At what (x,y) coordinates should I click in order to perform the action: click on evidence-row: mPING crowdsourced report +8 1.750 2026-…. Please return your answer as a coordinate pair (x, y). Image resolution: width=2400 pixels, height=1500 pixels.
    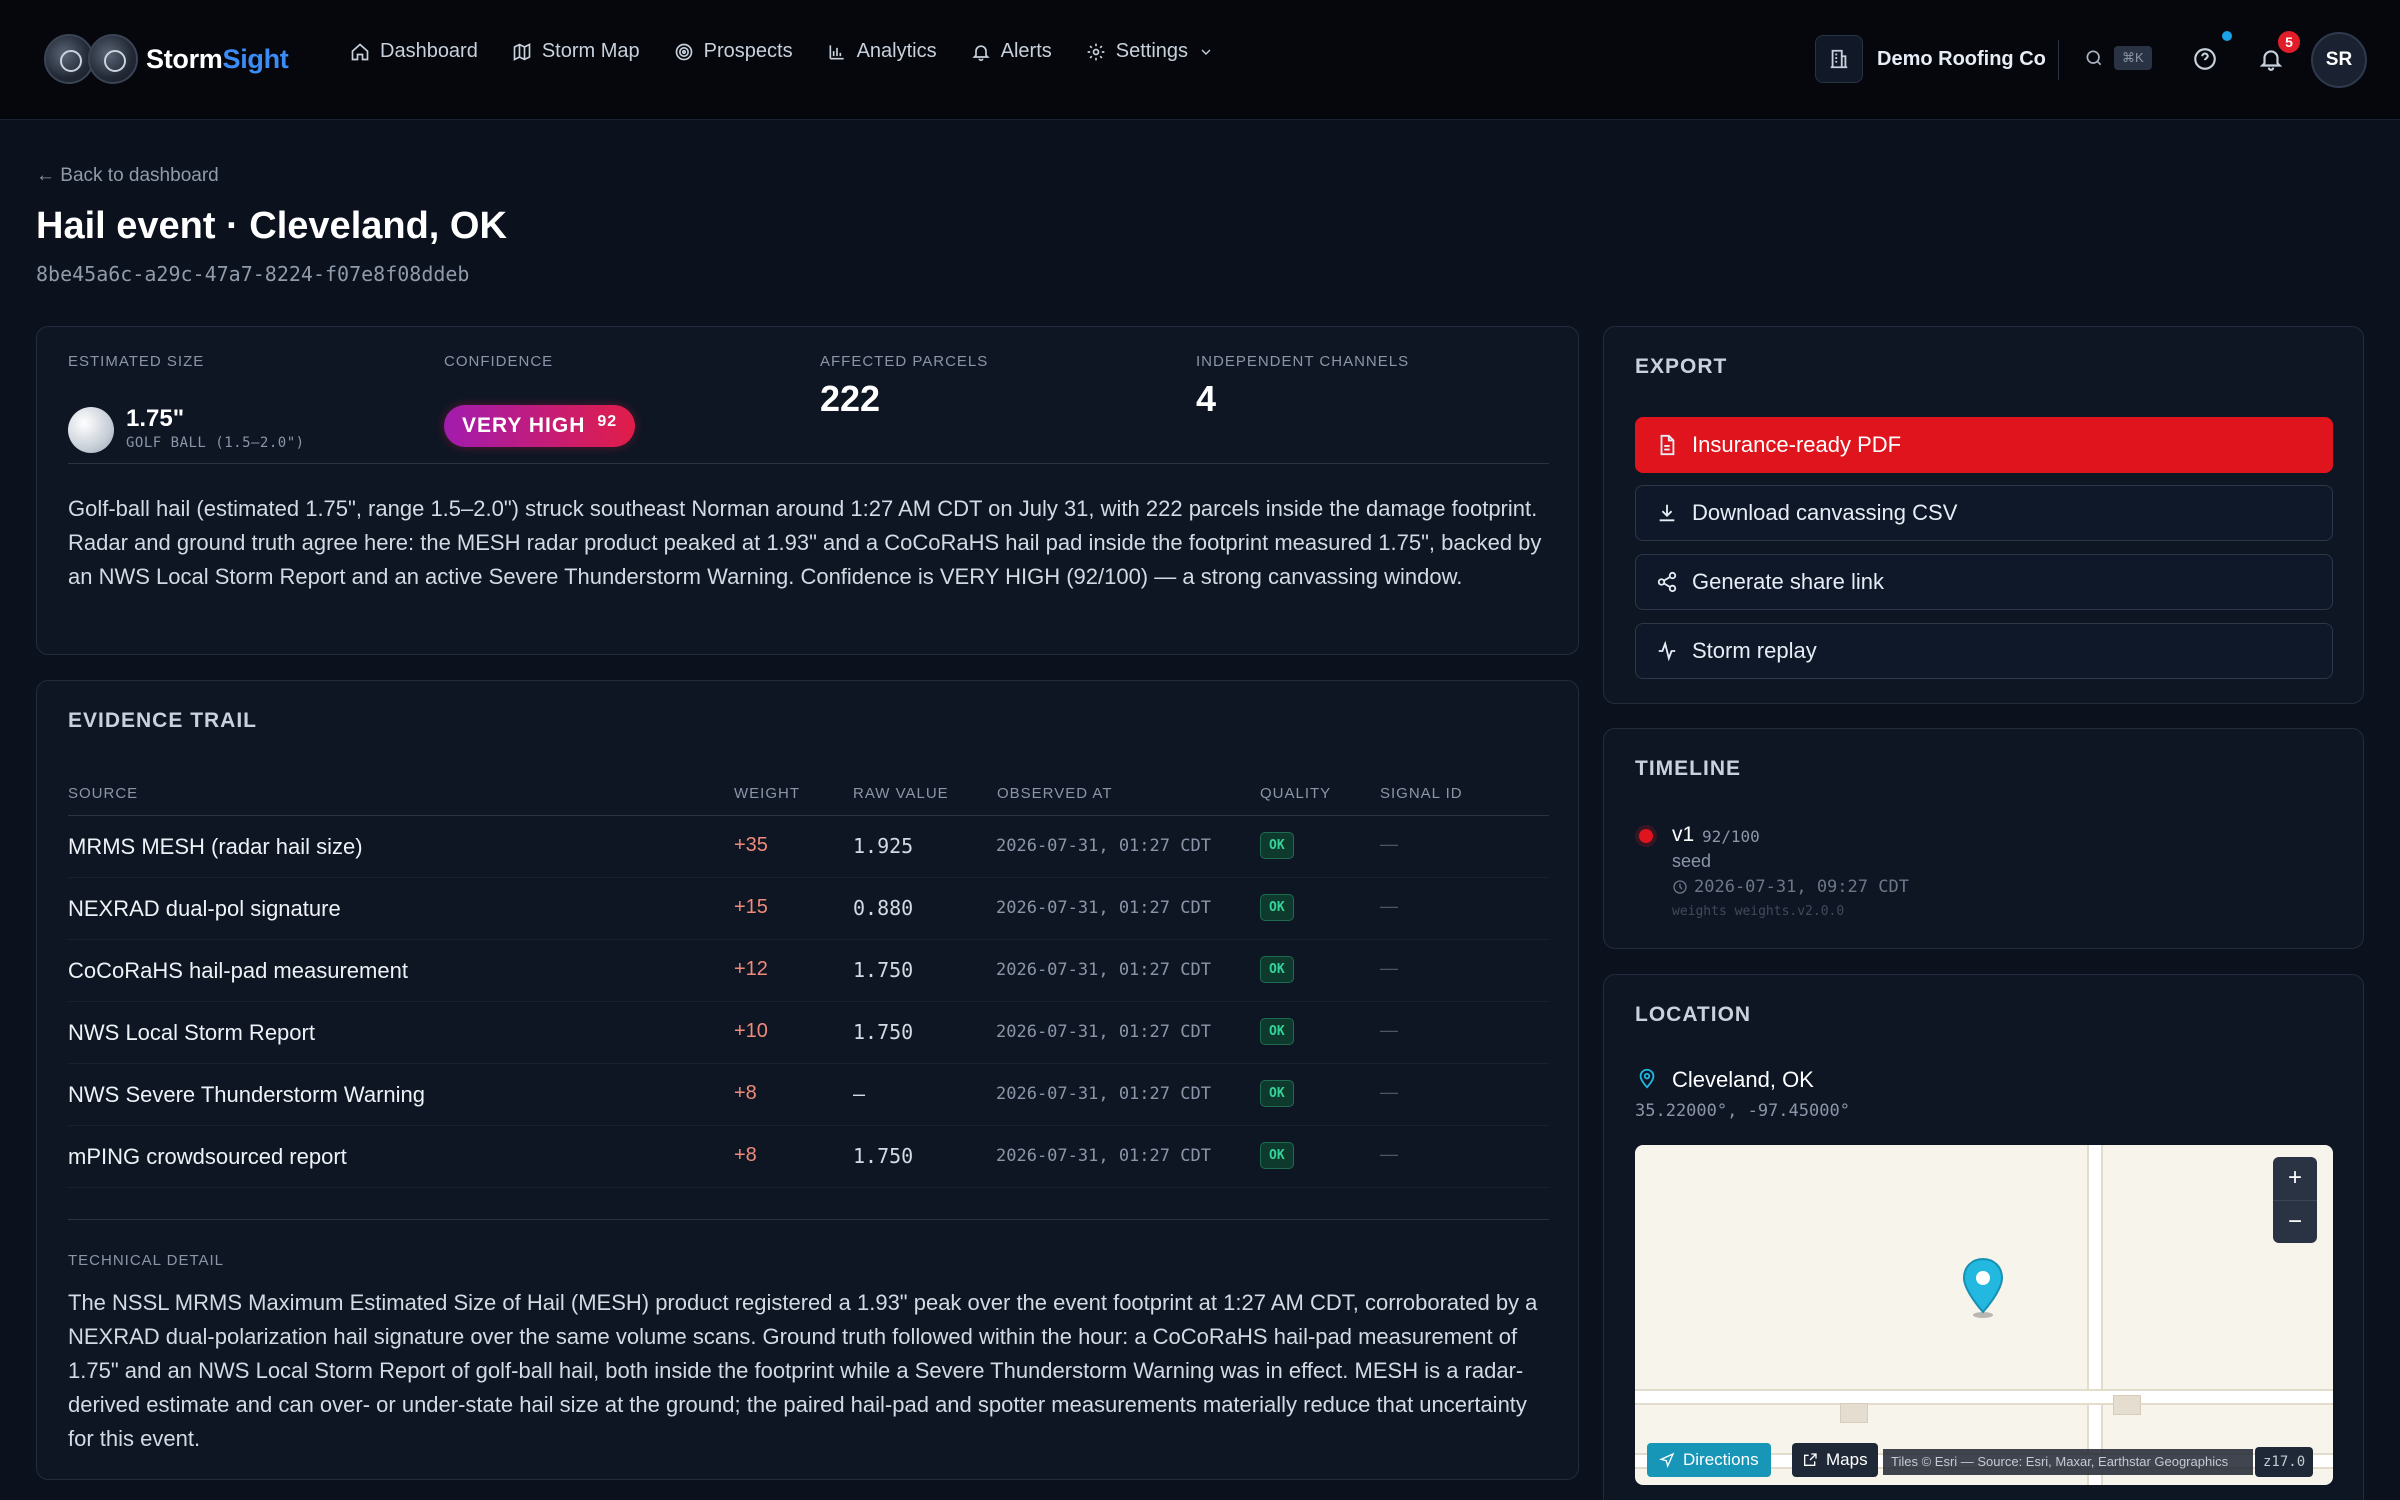
    Looking at the image, I should click on (808, 1157).